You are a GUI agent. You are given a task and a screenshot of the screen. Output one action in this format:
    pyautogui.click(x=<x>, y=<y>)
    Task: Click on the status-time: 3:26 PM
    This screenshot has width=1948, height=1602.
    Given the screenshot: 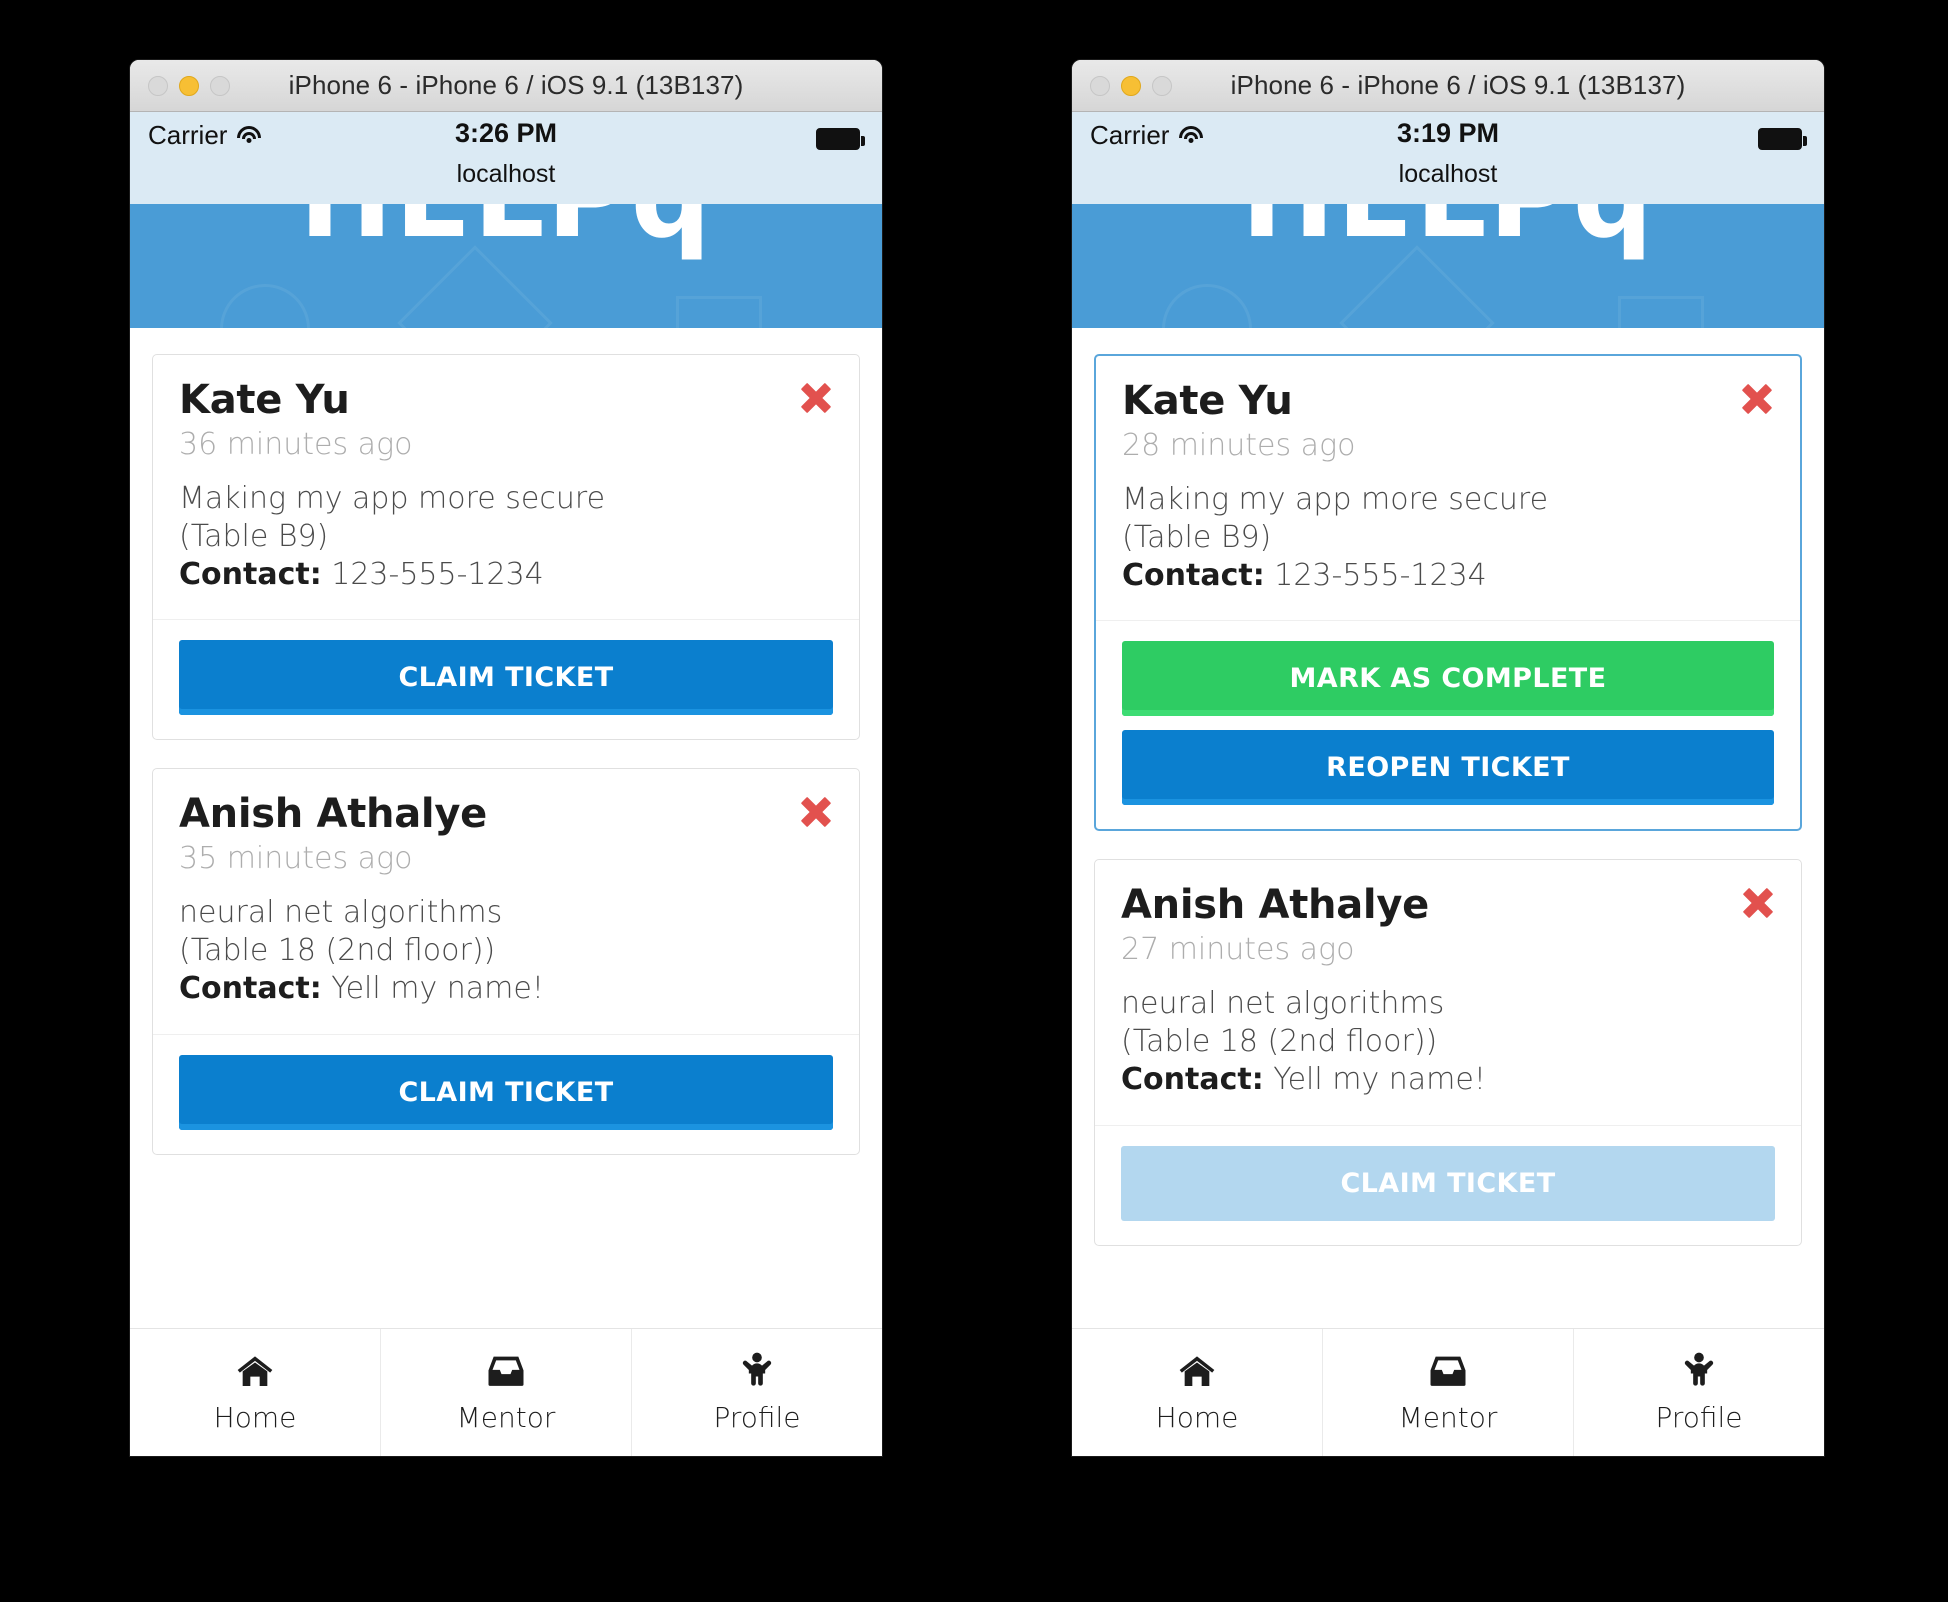 What is the action you would take?
    pyautogui.click(x=506, y=133)
    